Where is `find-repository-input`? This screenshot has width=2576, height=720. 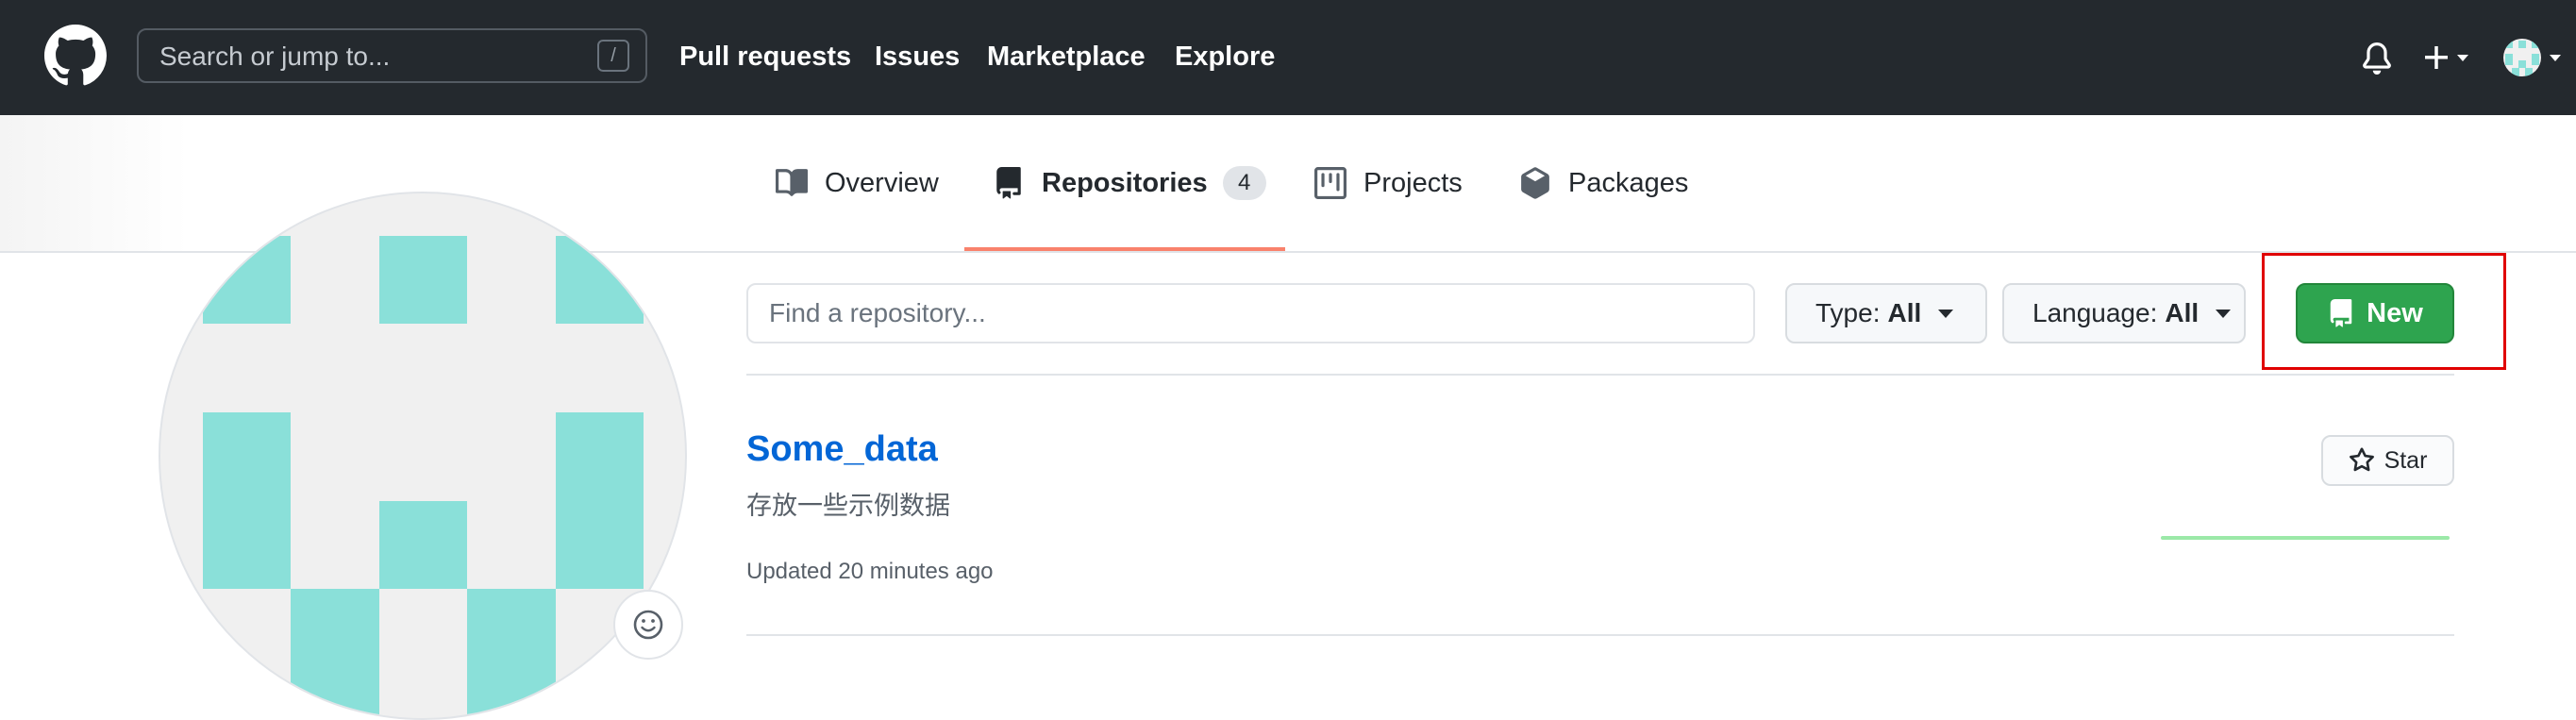
find-repository-input is located at coordinates (1250, 313).